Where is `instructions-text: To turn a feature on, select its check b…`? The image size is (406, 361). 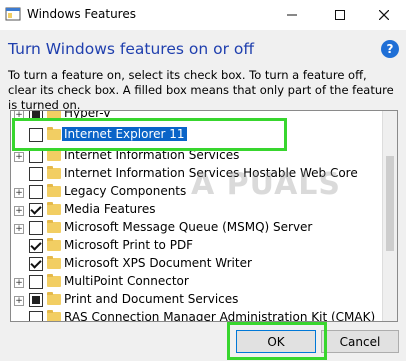 instructions-text: To turn a feature on, select its check b… is located at coordinates (201, 90).